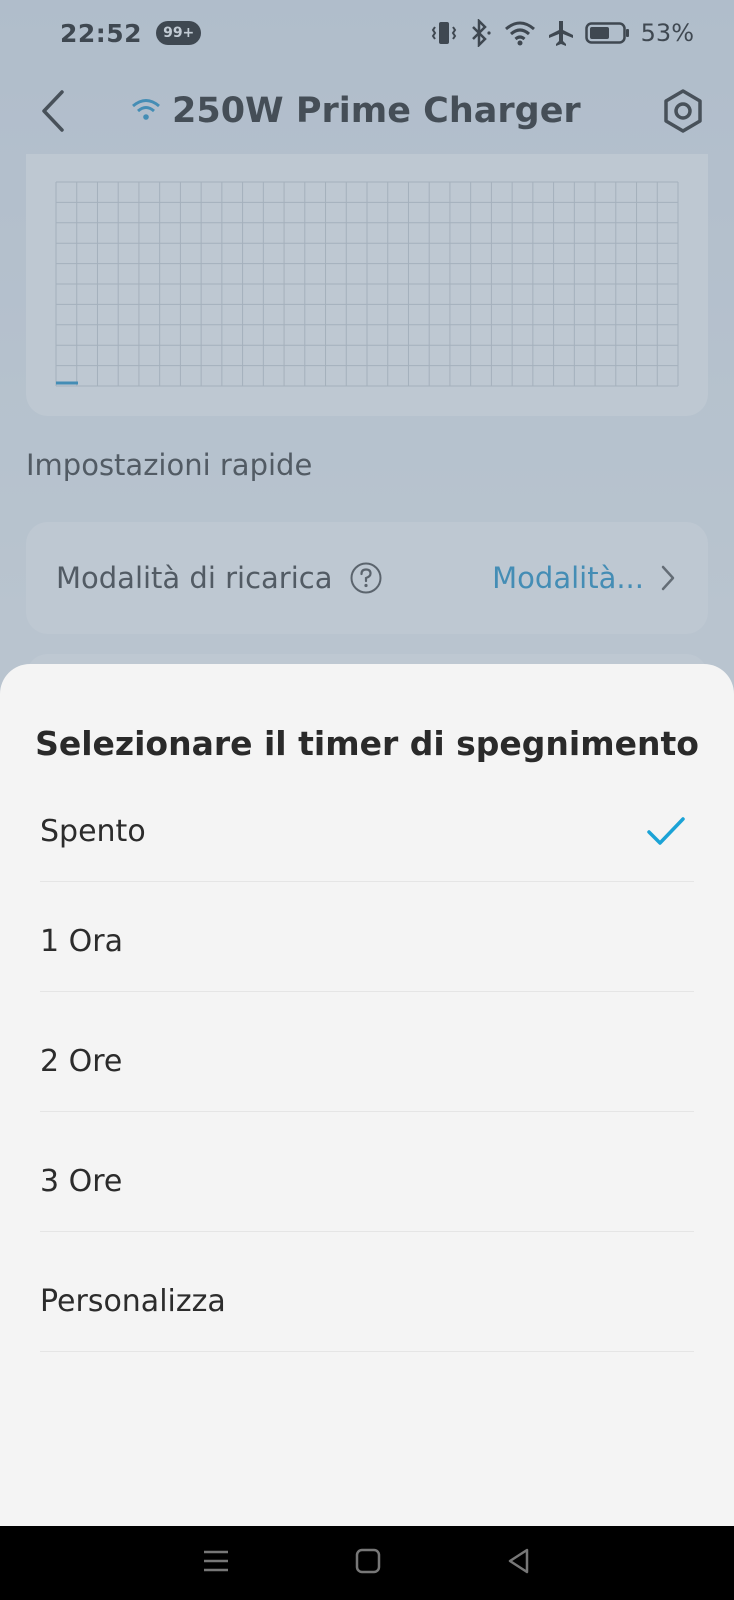  Describe the element at coordinates (216, 1563) in the screenshot. I see `menu-icon` at that location.